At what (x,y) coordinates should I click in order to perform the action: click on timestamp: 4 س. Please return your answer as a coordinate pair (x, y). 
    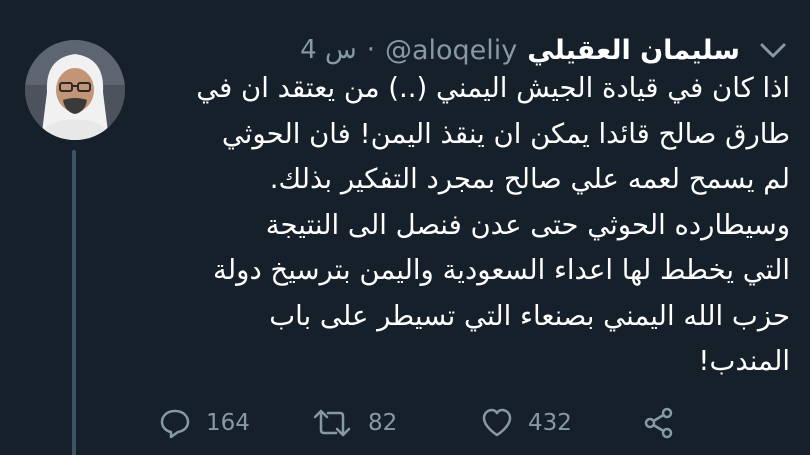
    Looking at the image, I should click on (328, 50).